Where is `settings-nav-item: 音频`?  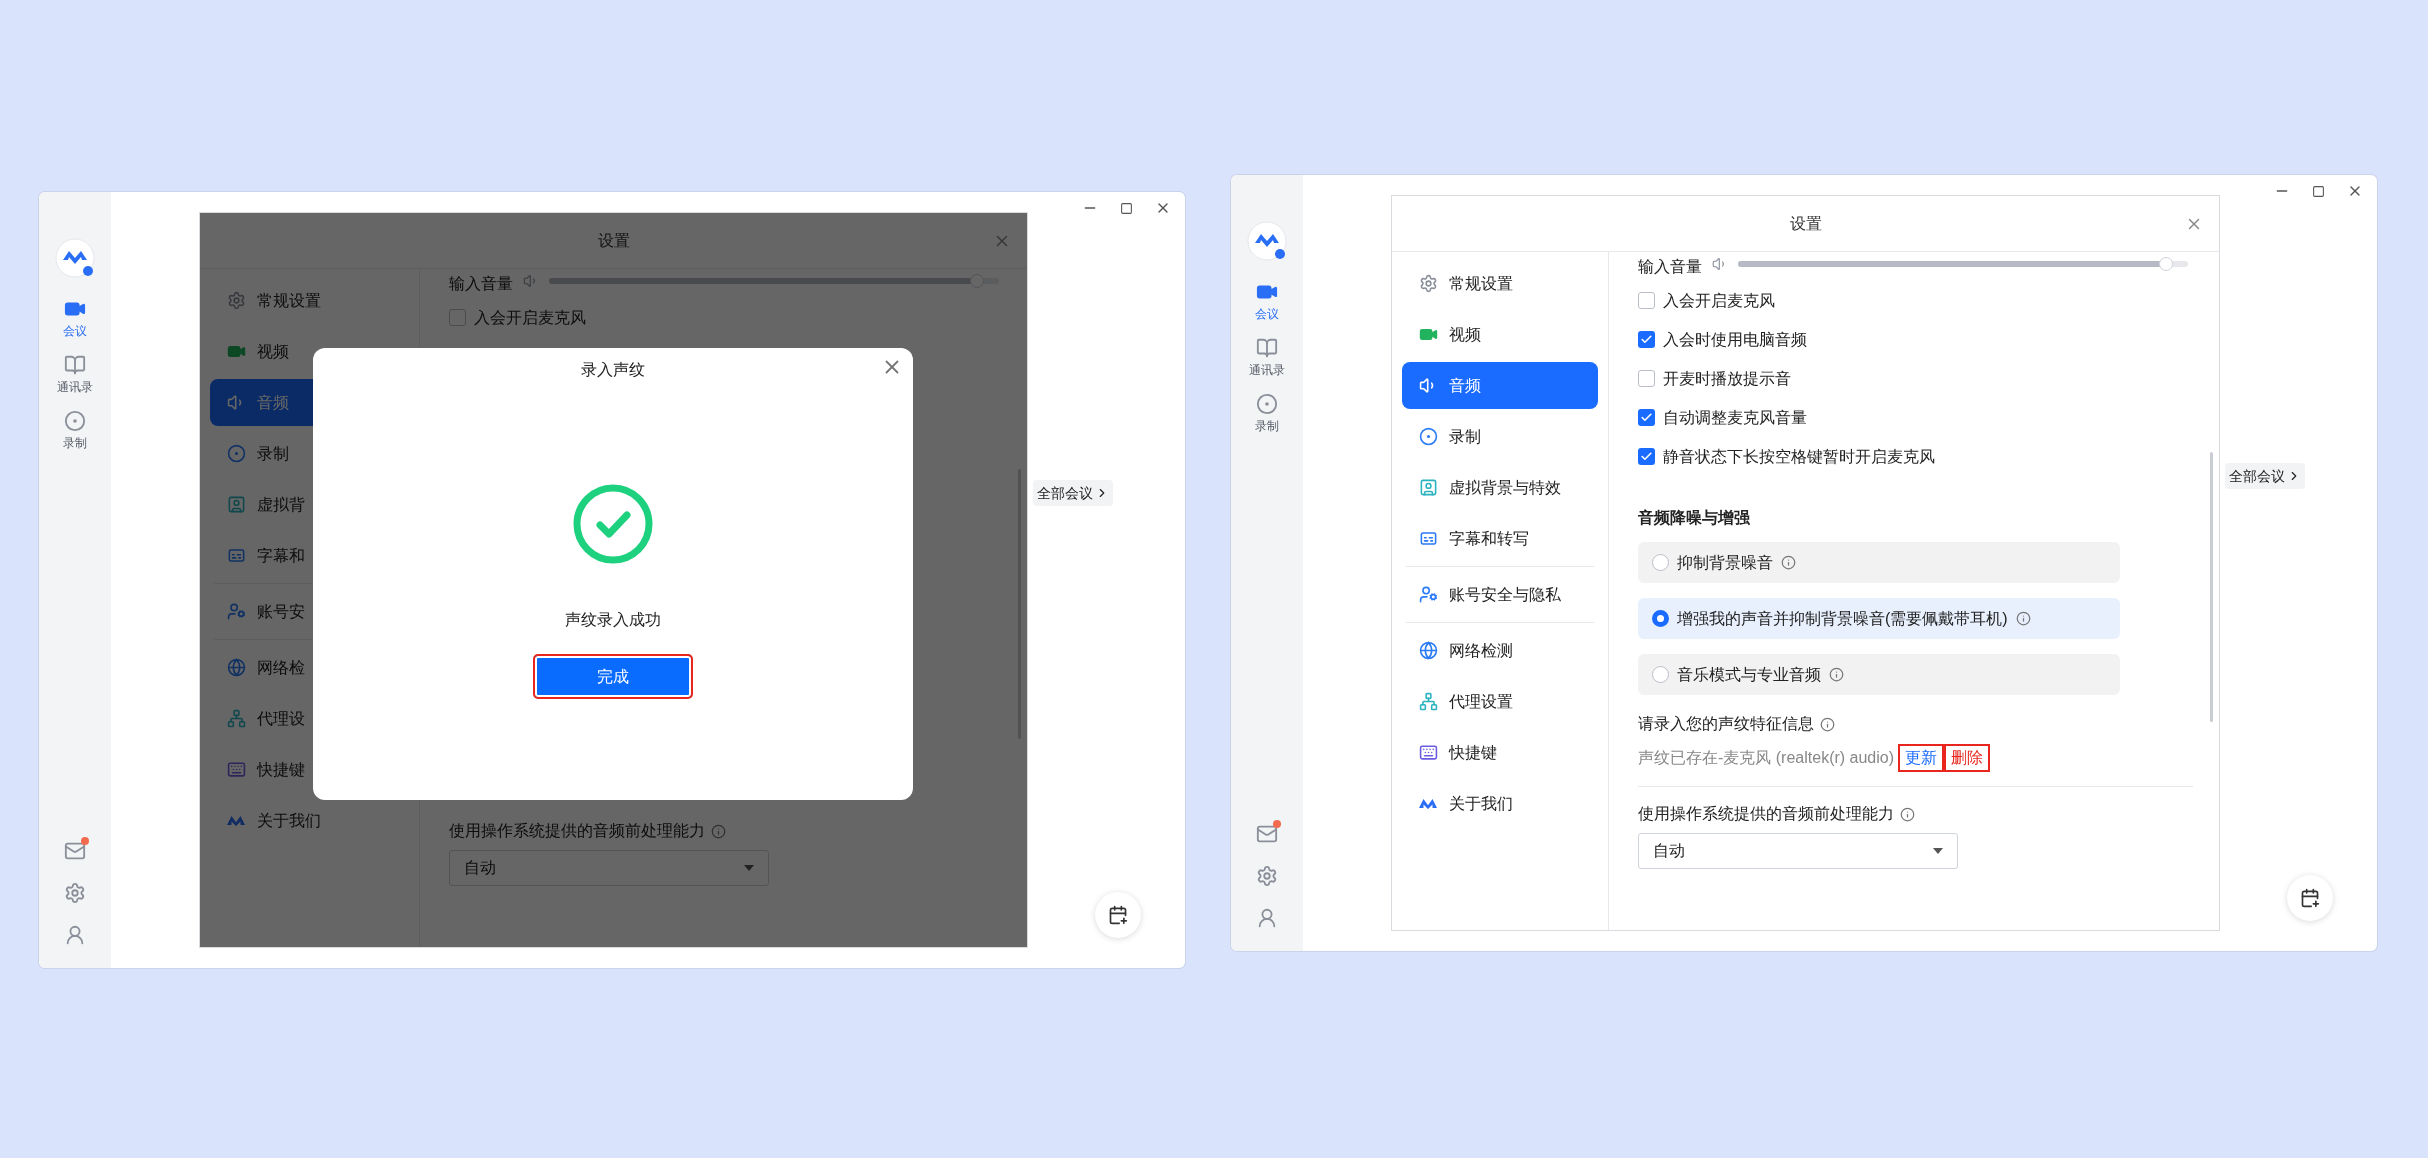
settings-nav-item: 音频 is located at coordinates (1500, 385).